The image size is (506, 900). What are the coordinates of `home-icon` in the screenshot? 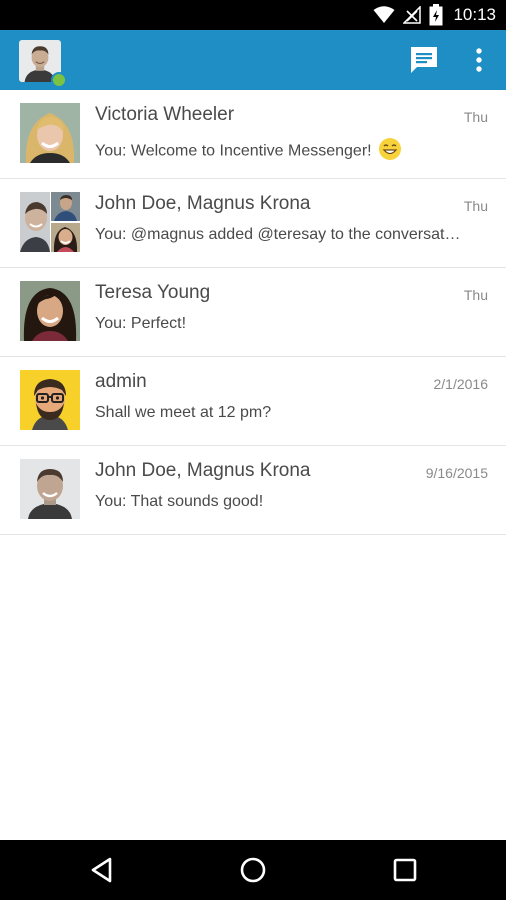 It's located at (253, 873).